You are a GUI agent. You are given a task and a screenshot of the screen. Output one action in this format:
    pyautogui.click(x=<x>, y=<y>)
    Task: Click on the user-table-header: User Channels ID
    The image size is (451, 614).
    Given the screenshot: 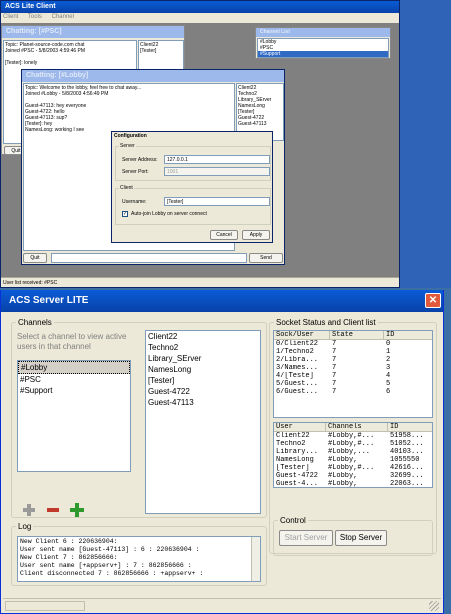 What is the action you would take?
    pyautogui.click(x=353, y=427)
    